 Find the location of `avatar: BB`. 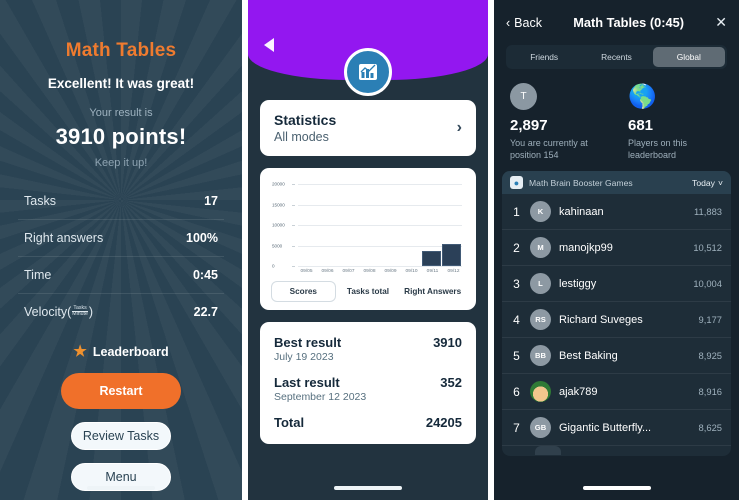

avatar: BB is located at coordinates (540, 356).